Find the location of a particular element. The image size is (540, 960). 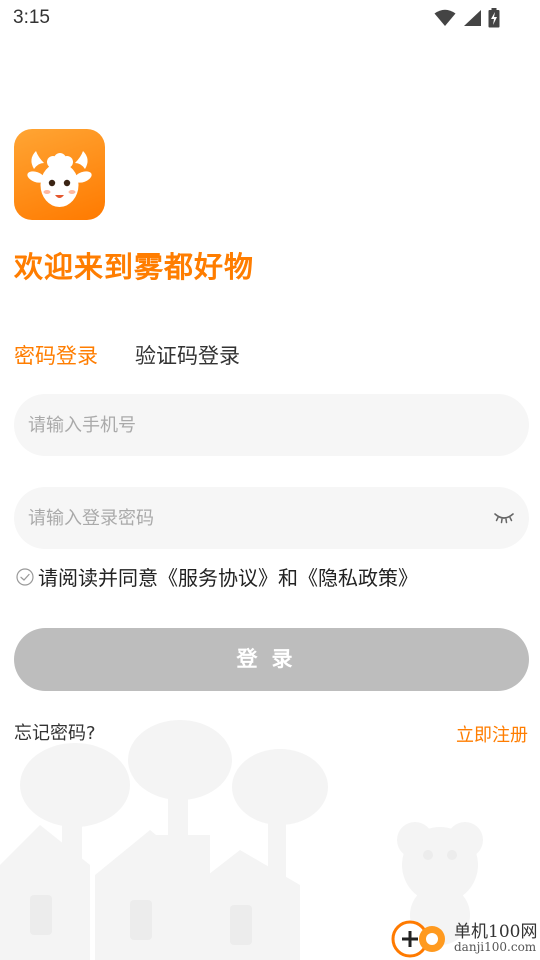

watermark-brand: 单机100网 is located at coordinates (496, 932).